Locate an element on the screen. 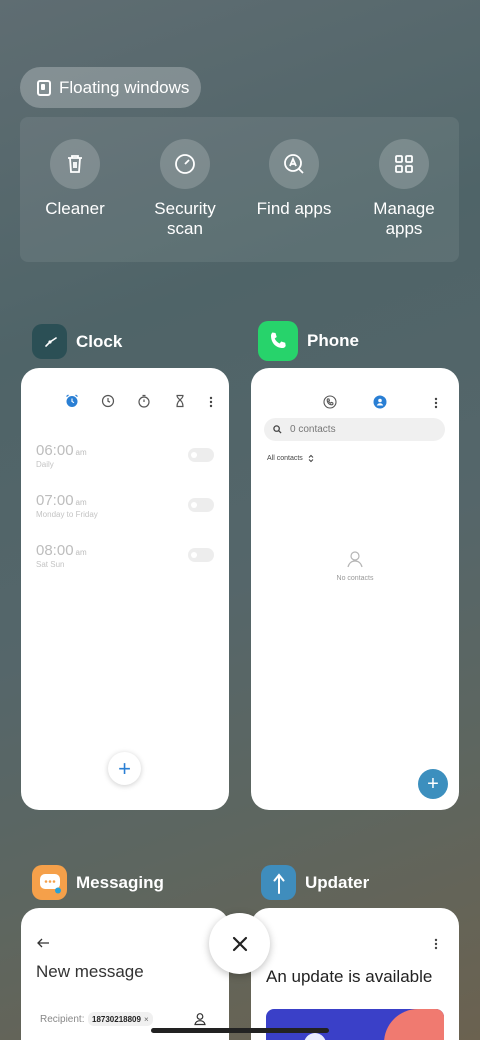 The height and width of the screenshot is (1040, 480). stopwatch-tab-icon is located at coordinates (144, 403).